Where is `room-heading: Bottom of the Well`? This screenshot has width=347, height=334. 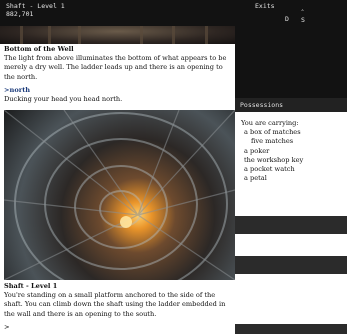
room-heading: Bottom of the Well is located at coordinates (39, 49).